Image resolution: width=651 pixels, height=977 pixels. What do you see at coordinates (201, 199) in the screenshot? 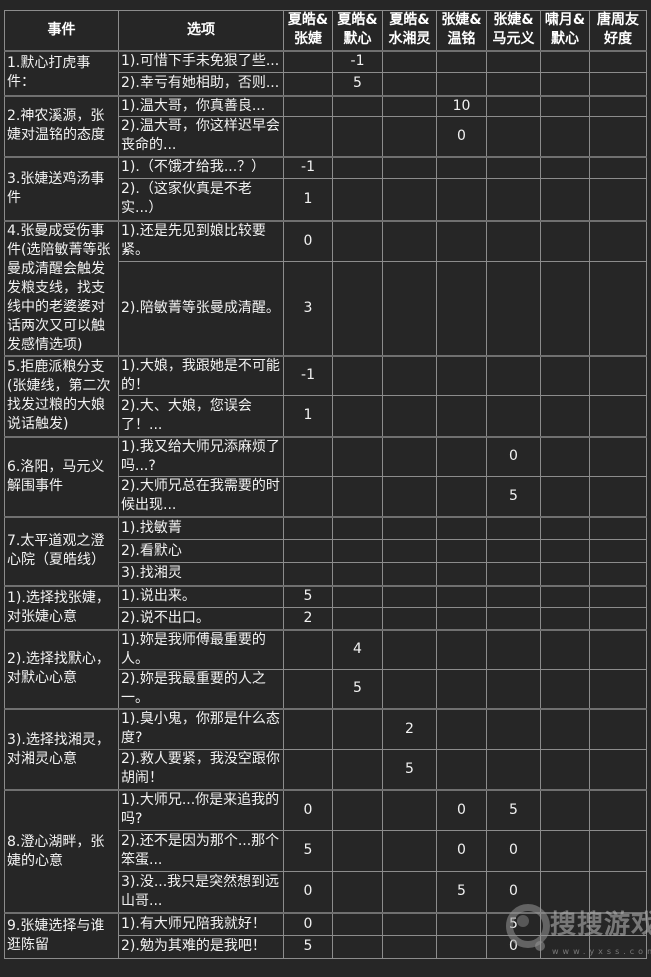
I see `option-cell: 2).（这家伙真是不老实...）` at bounding box center [201, 199].